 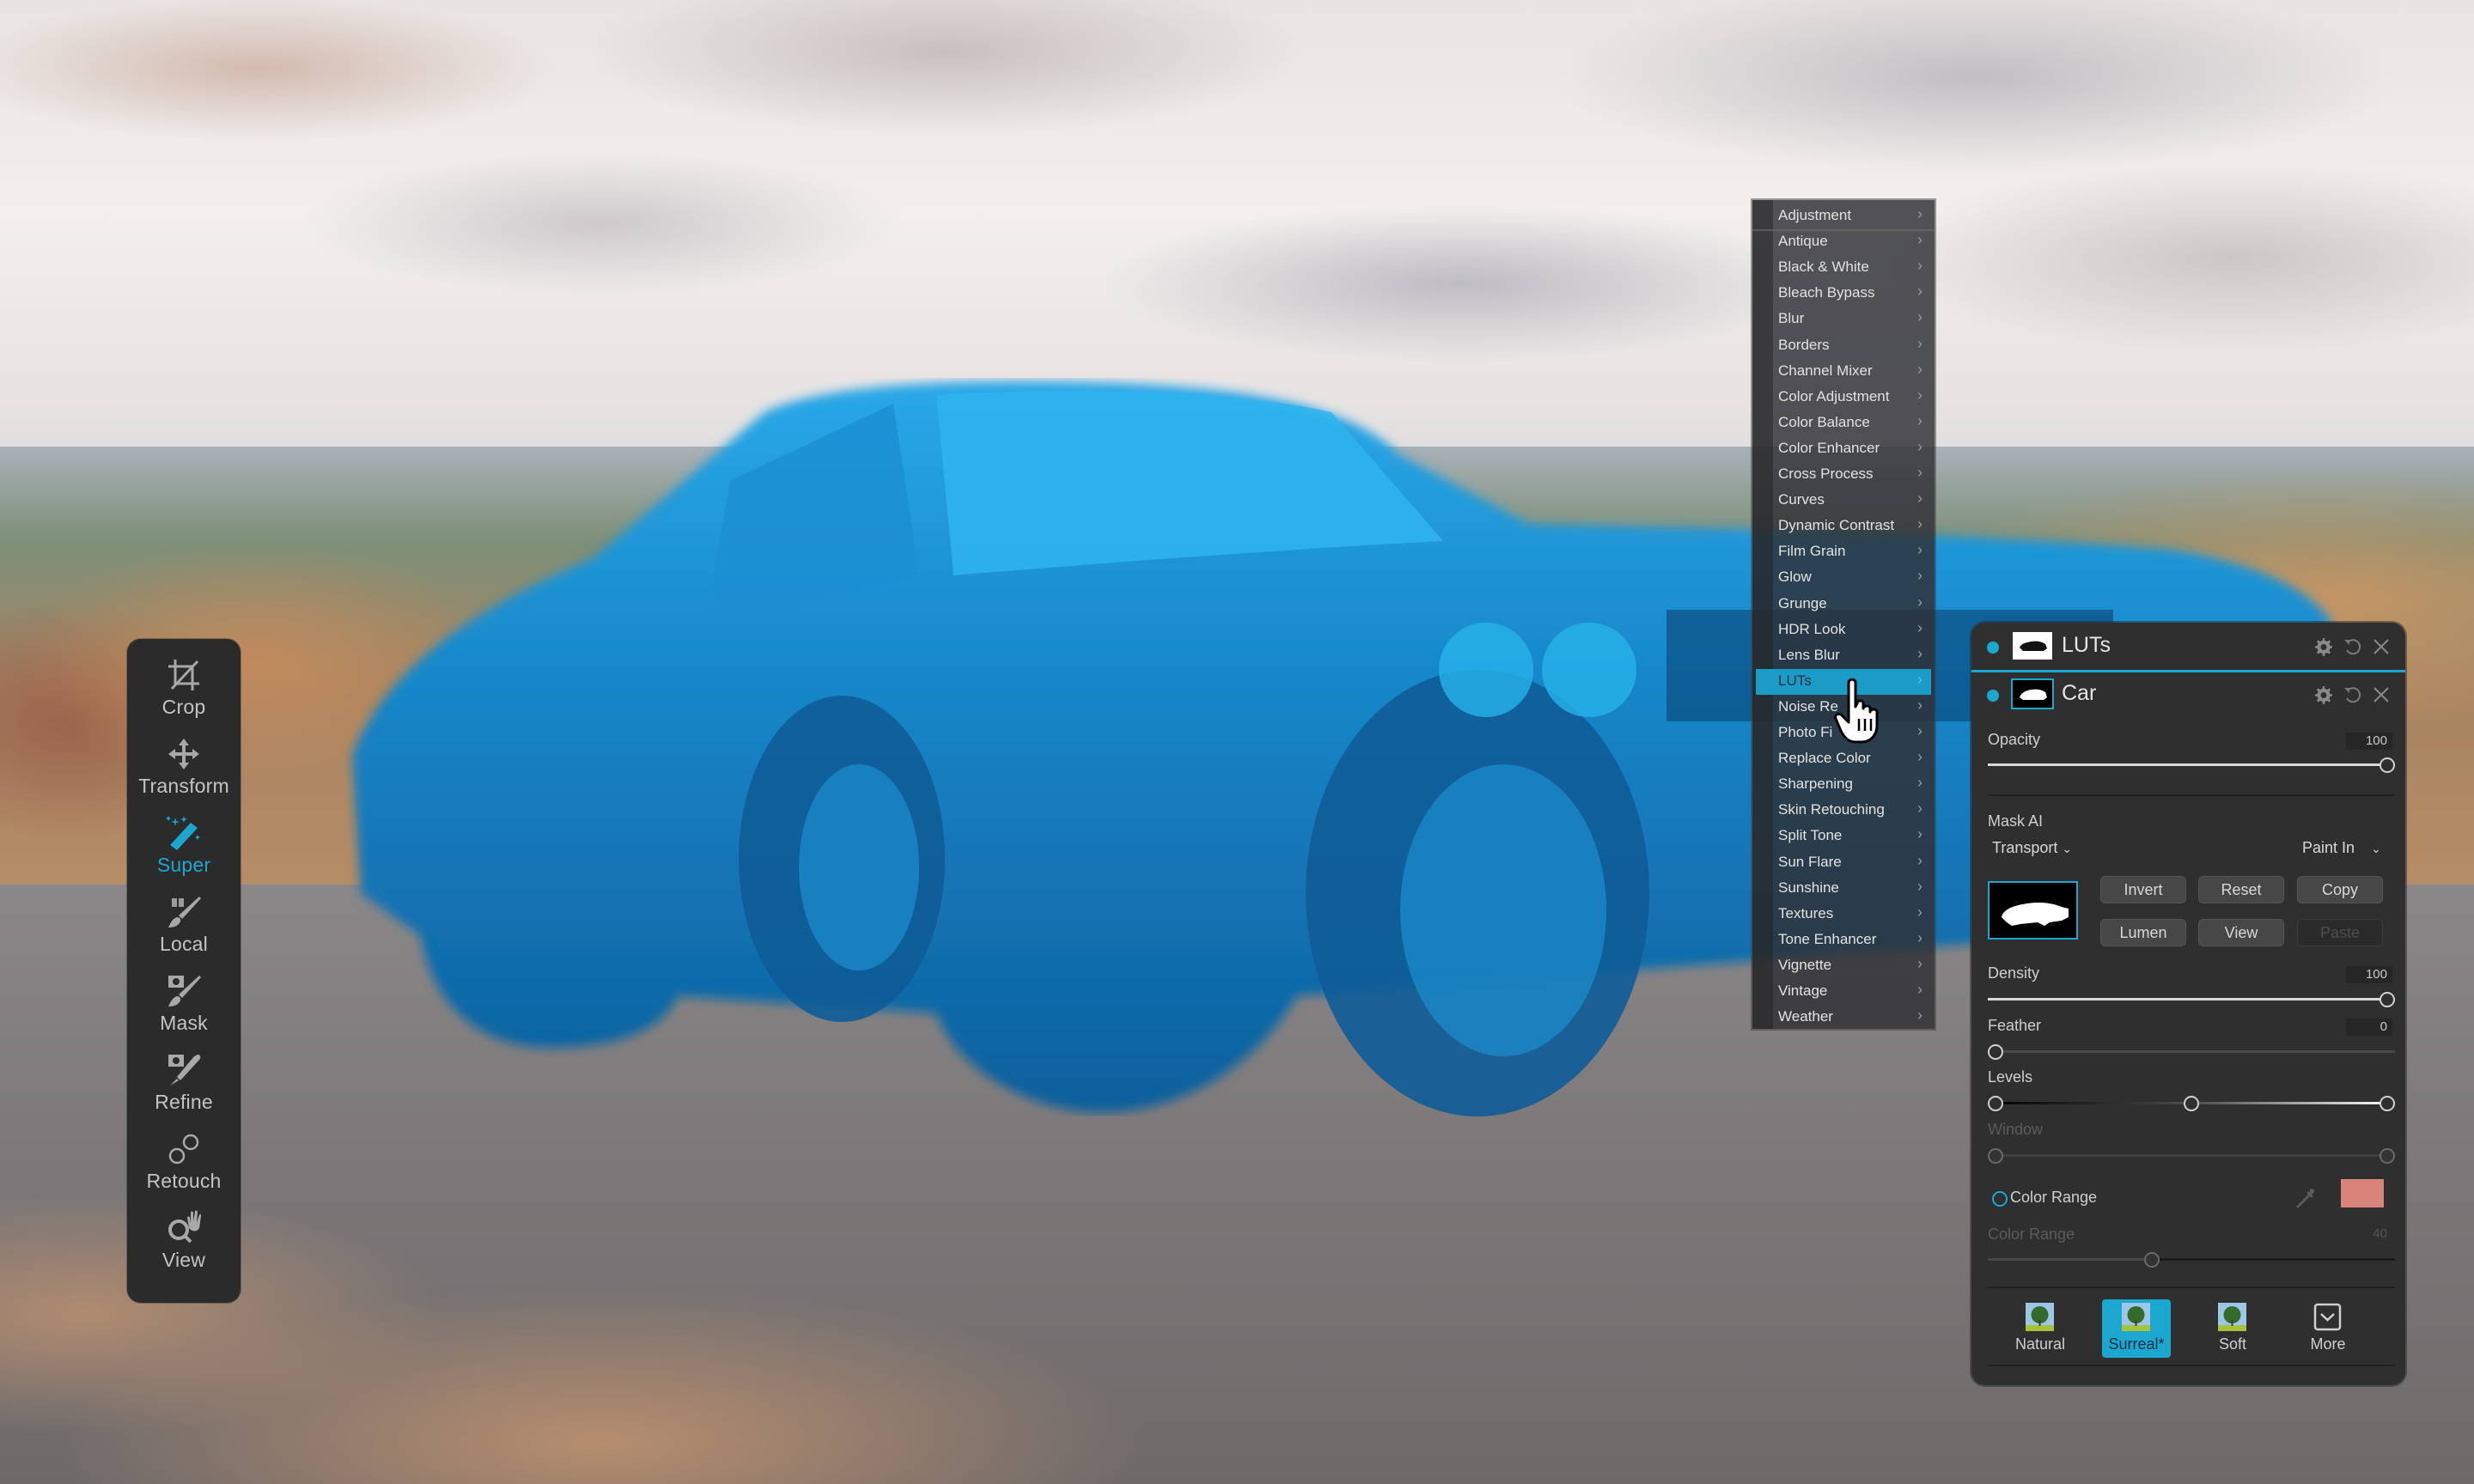 What do you see at coordinates (1843, 1018) in the screenshot?
I see `filter-menu-item: Weather ›` at bounding box center [1843, 1018].